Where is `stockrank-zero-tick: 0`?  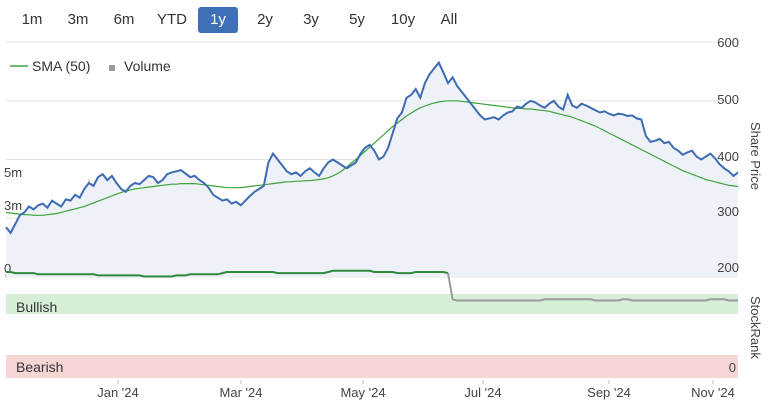 stockrank-zero-tick: 0 is located at coordinates (732, 367).